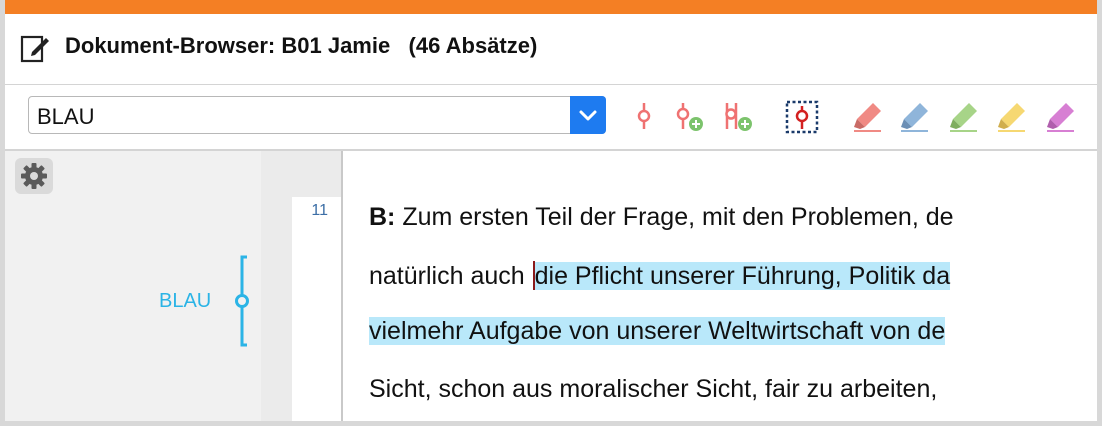 The width and height of the screenshot is (1102, 426). What do you see at coordinates (34, 49) in the screenshot?
I see `edit-document-icon` at bounding box center [34, 49].